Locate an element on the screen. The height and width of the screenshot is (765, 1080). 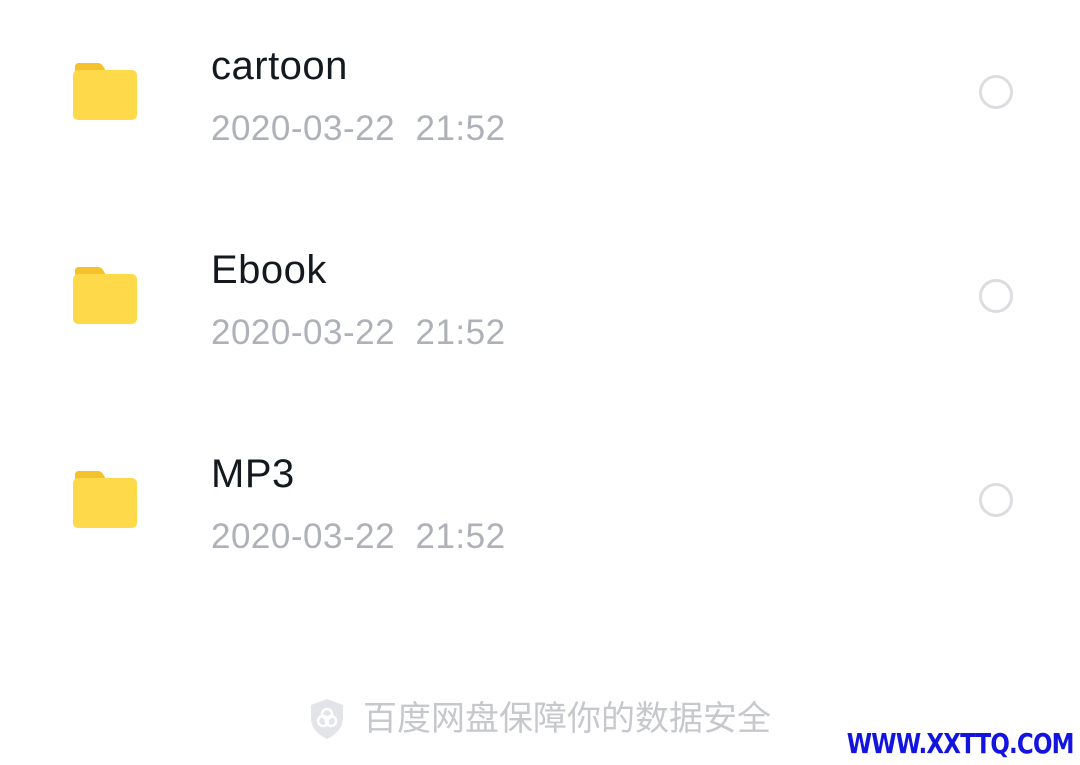
shield-icon is located at coordinates (327, 719).